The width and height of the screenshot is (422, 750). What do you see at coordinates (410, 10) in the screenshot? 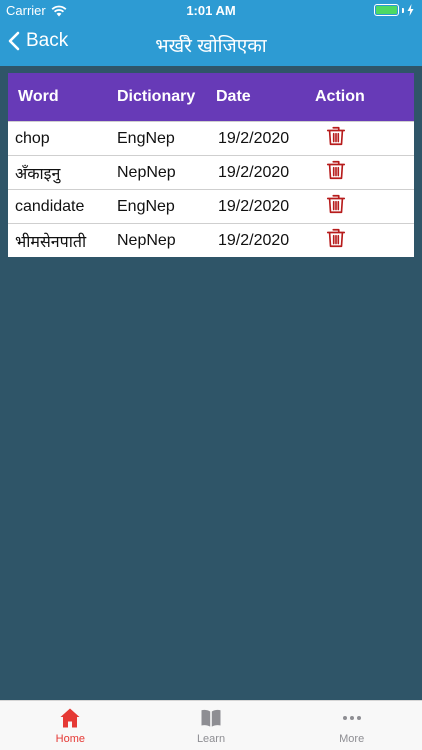
I see `charging-icon` at bounding box center [410, 10].